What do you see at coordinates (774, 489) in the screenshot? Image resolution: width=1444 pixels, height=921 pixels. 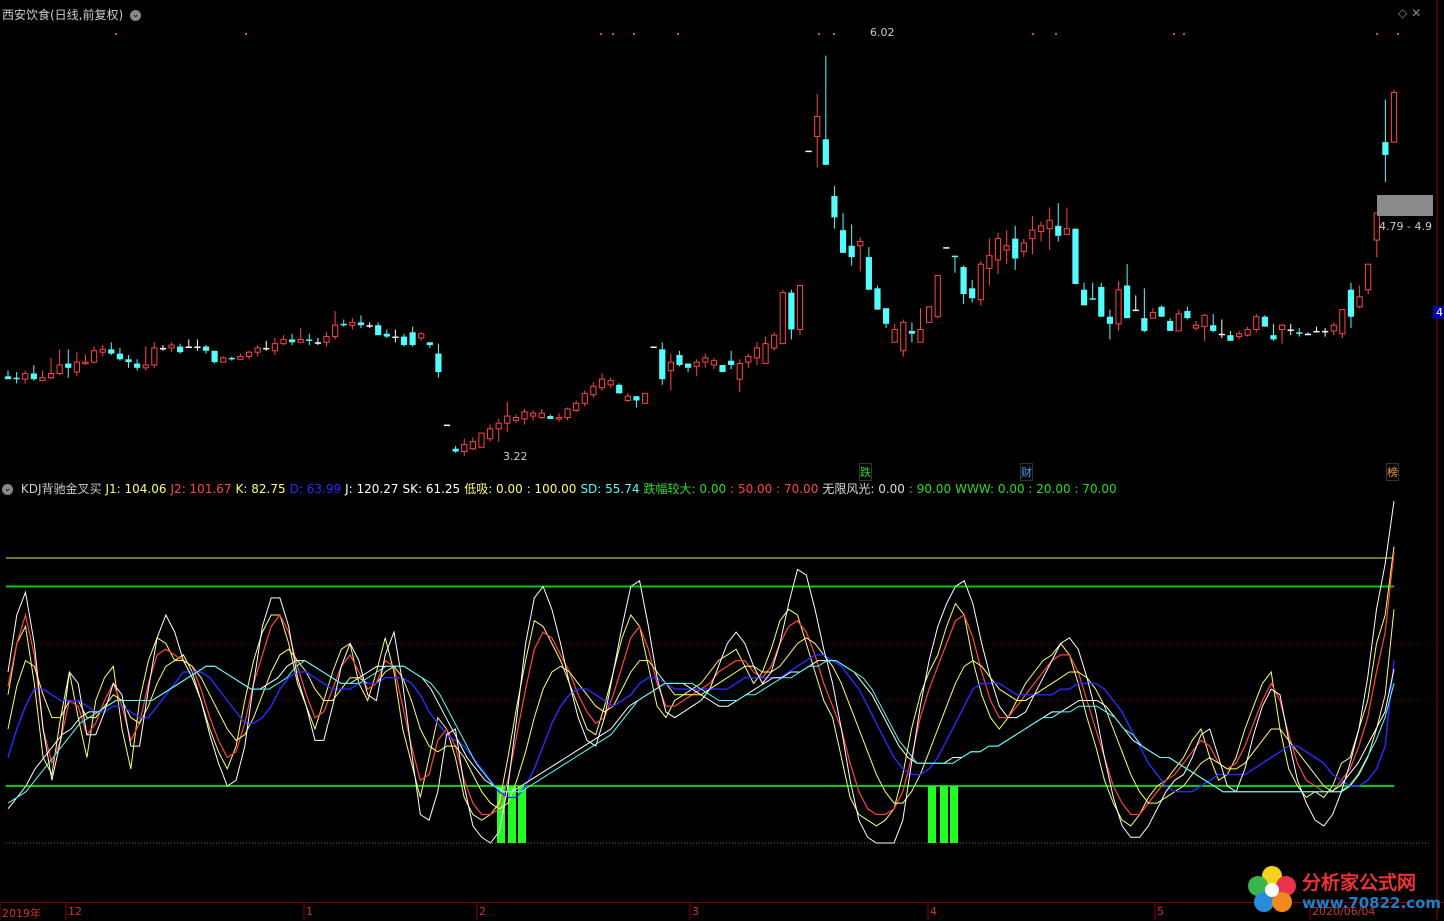 I see `indicator-header-item: : 50.00 : 70.00` at bounding box center [774, 489].